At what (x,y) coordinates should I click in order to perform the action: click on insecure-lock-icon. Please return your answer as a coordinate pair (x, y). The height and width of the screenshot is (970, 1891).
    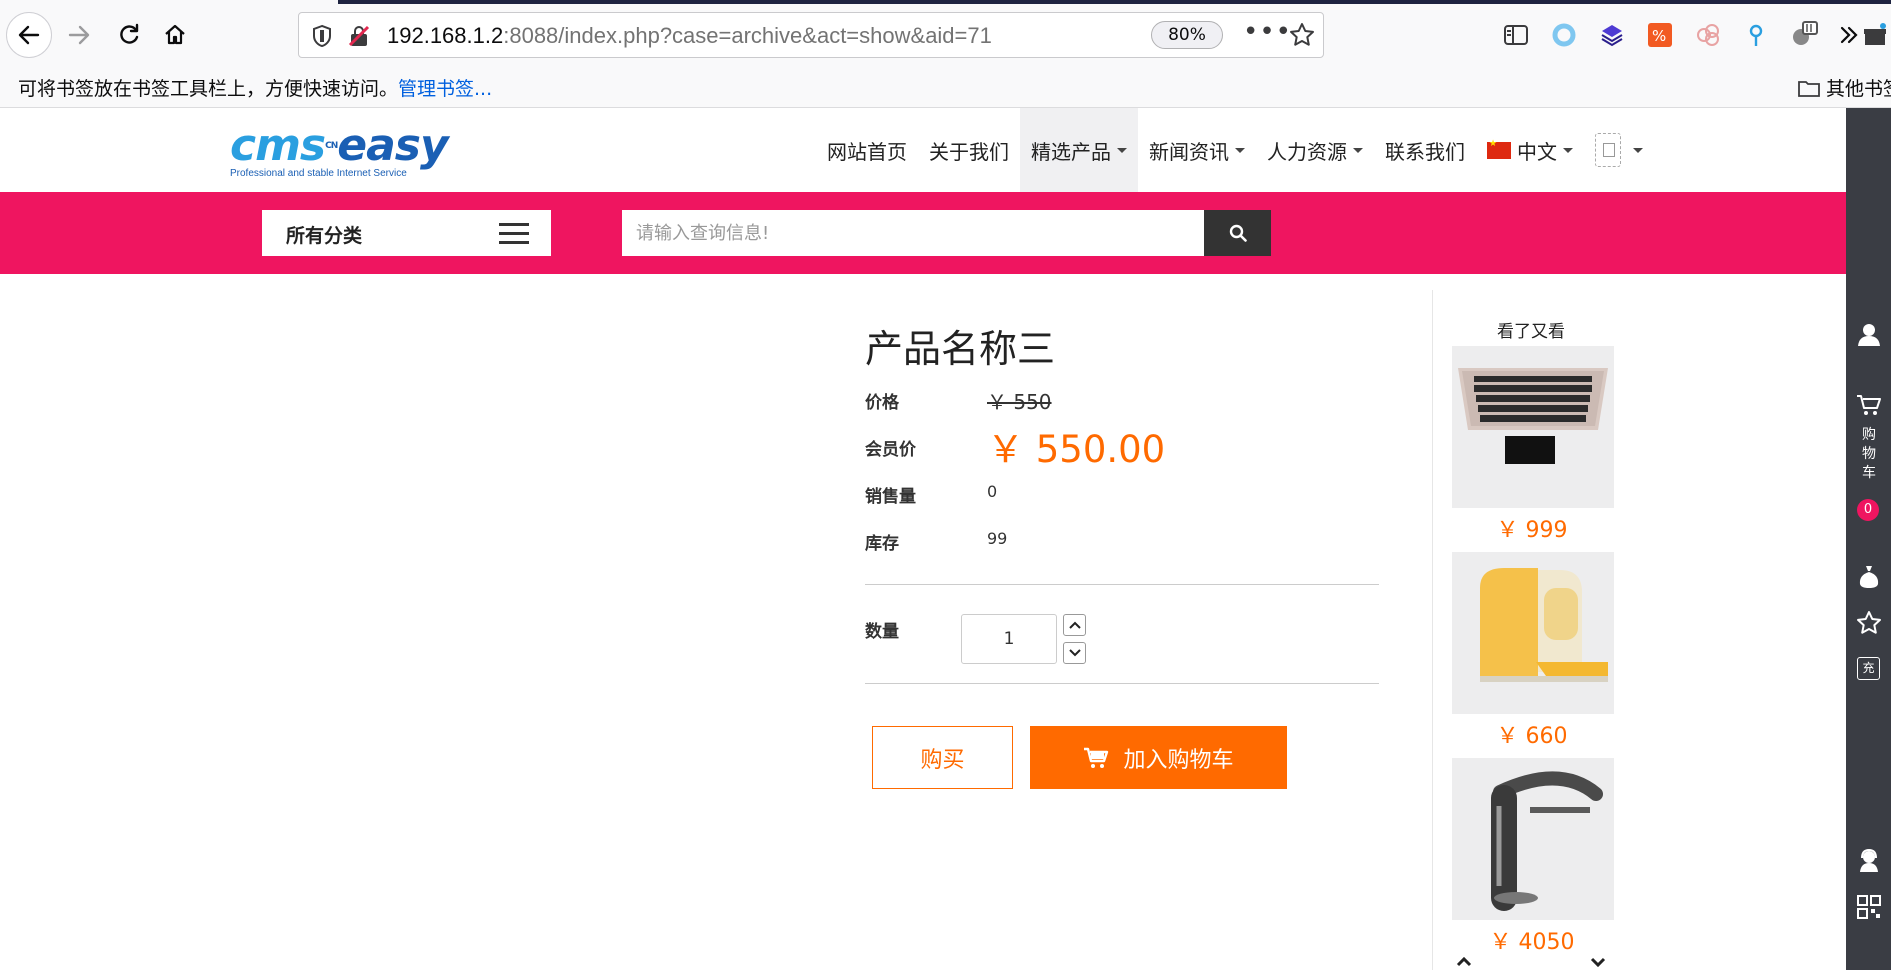
    Looking at the image, I should click on (359, 36).